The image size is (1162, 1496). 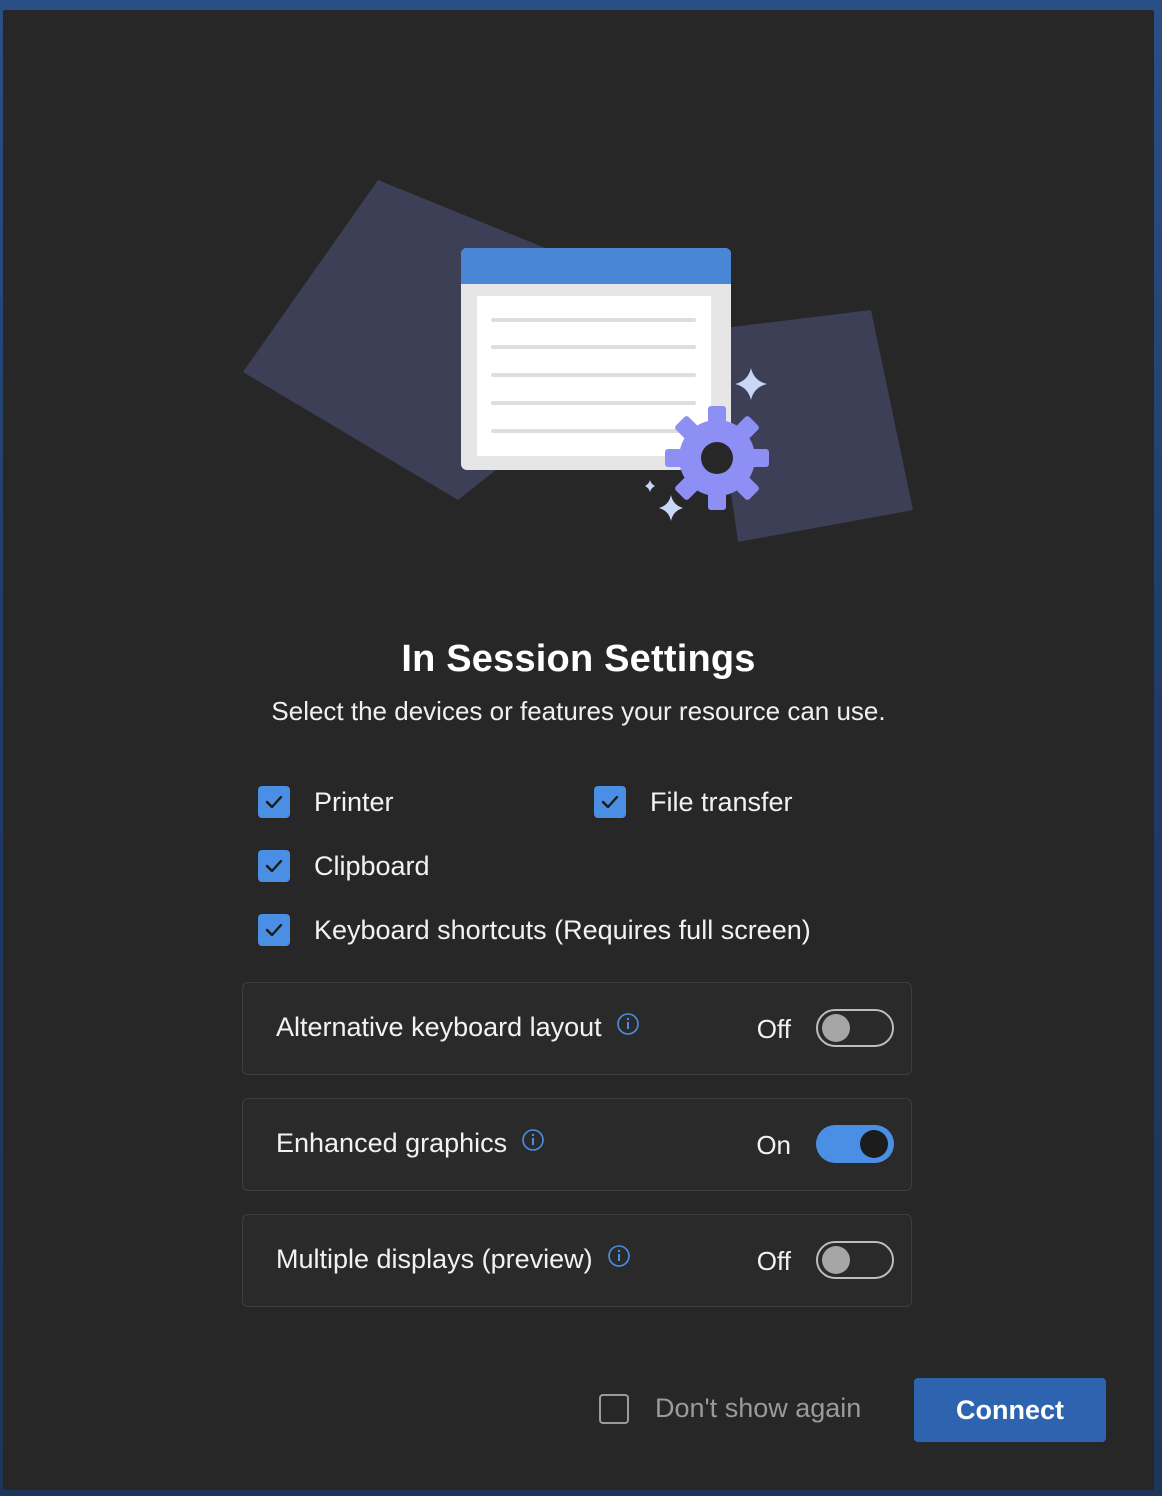 I want to click on clipboard-checkbox-row: Clipboard, so click(x=344, y=866).